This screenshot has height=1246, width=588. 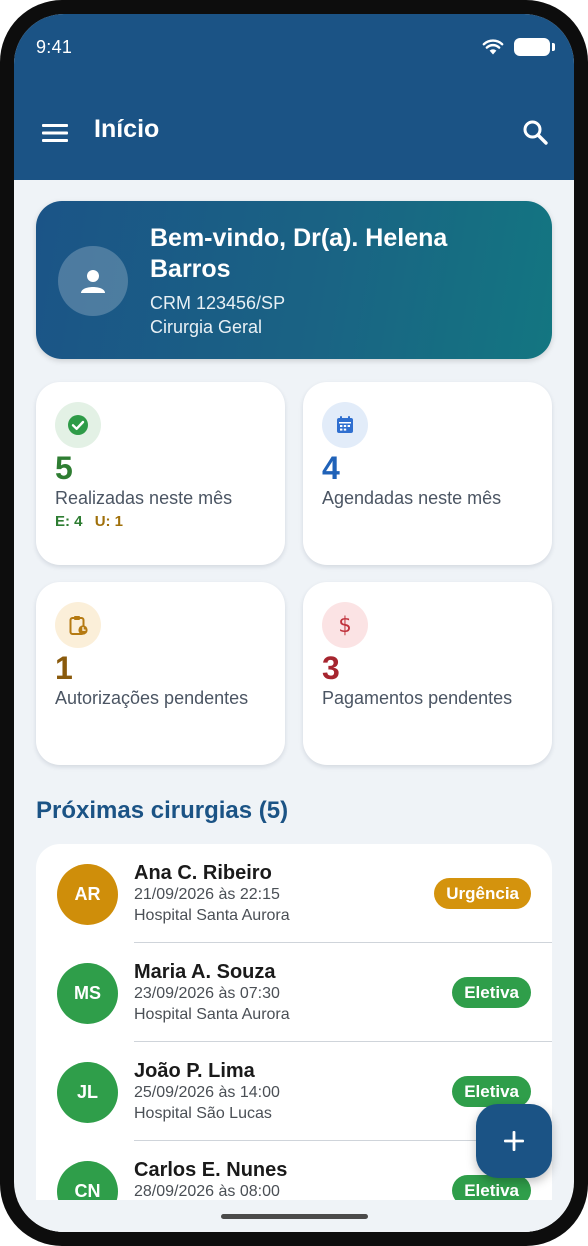 What do you see at coordinates (427, 673) in the screenshot?
I see `stat-card-payments: $ 3 Pagamentos pendentes` at bounding box center [427, 673].